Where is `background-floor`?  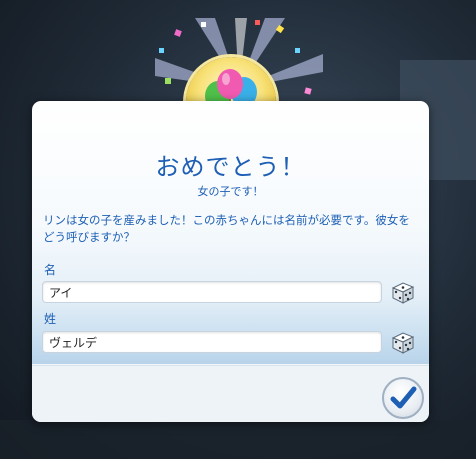 background-floor is located at coordinates (238, 439).